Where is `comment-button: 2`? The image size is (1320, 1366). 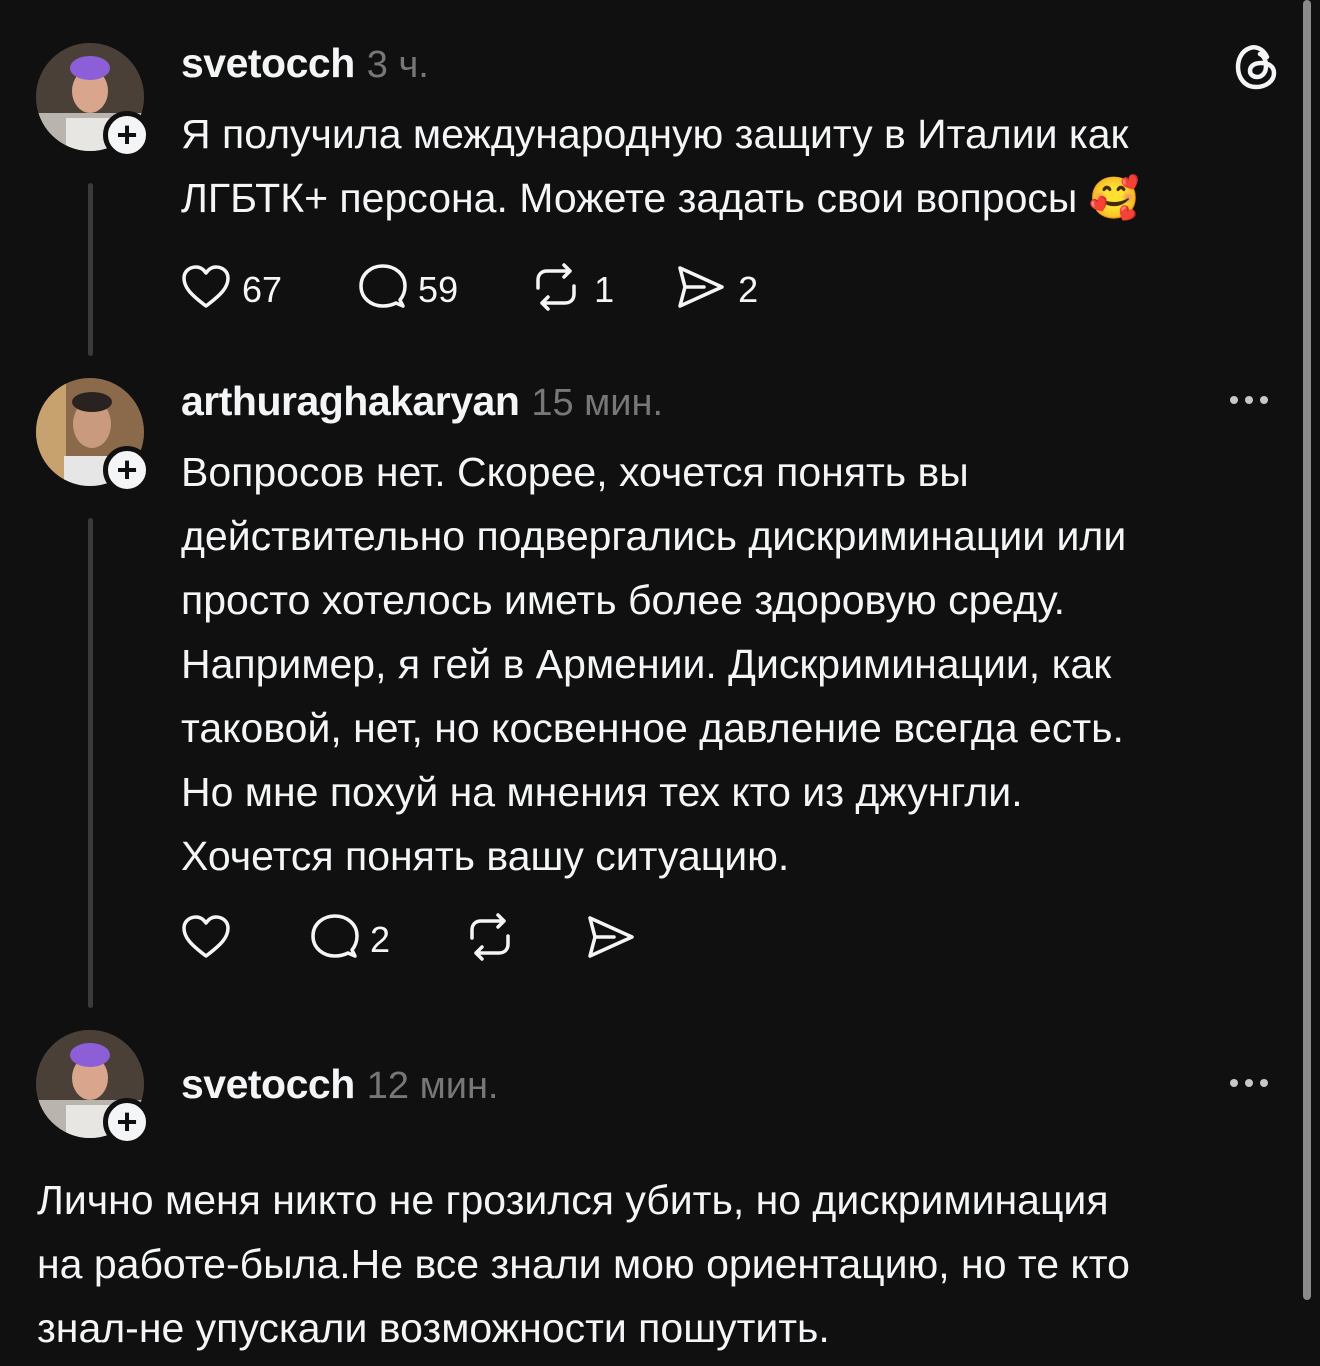
comment-button: 2 is located at coordinates (349, 939).